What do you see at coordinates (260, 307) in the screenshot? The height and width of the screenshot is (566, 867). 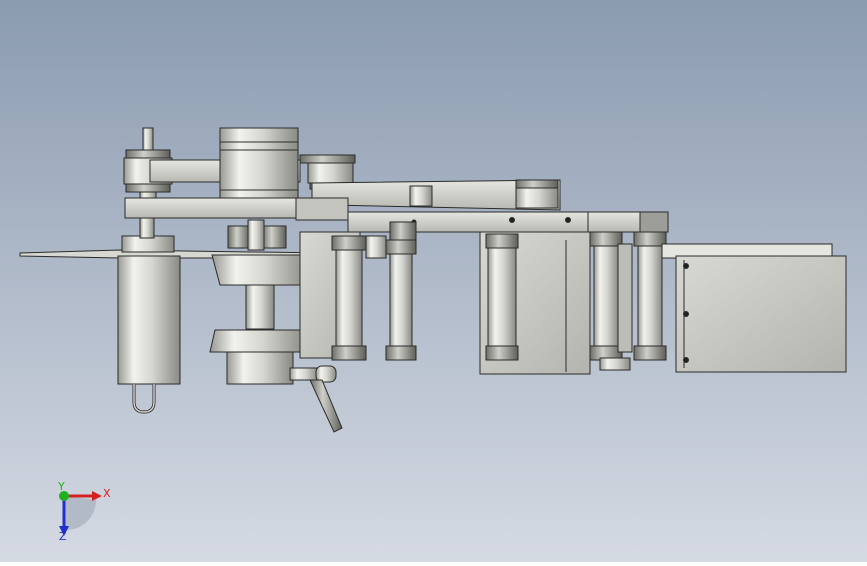 I see `spindle` at bounding box center [260, 307].